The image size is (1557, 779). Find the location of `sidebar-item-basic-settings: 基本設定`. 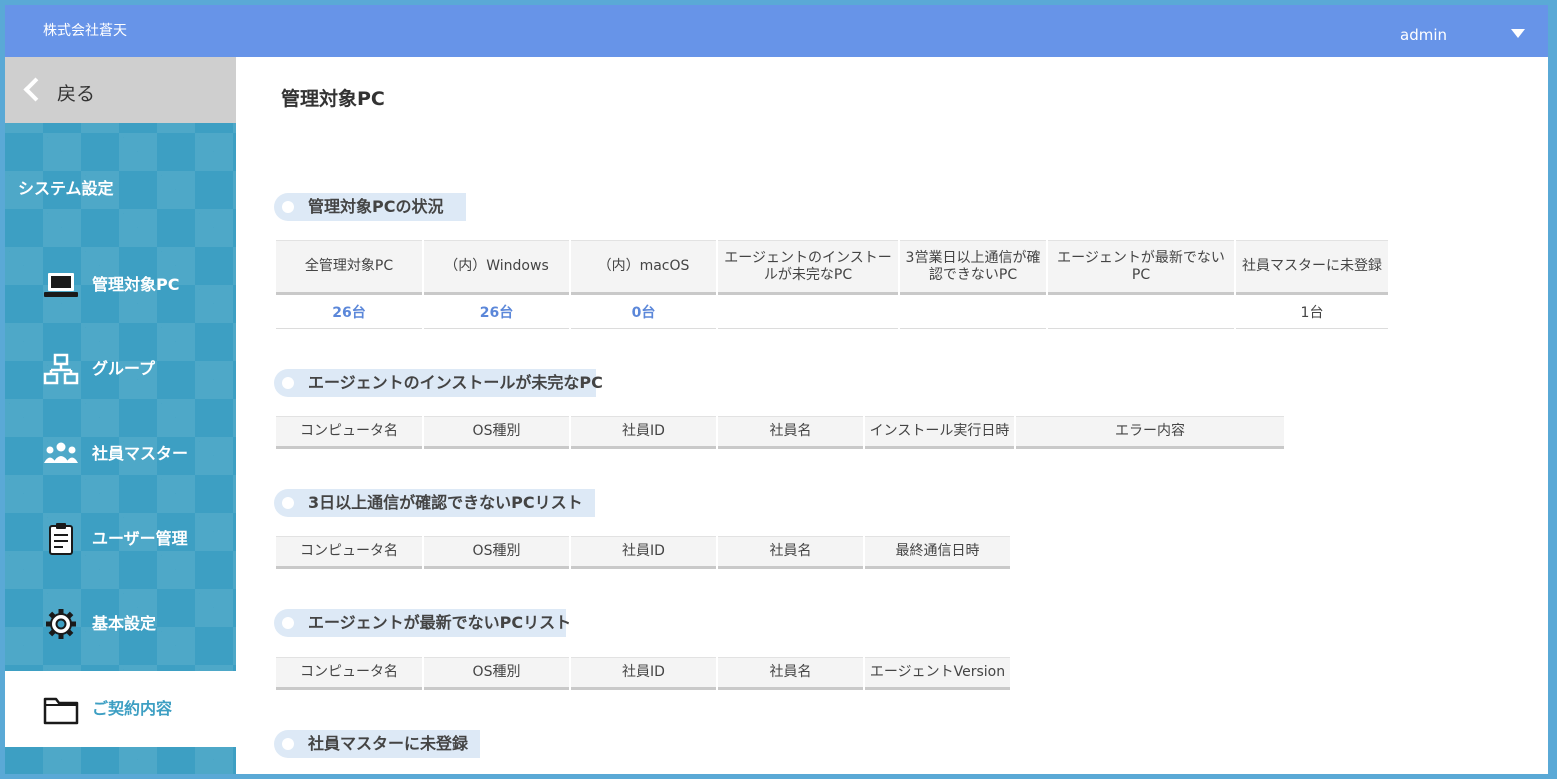

sidebar-item-basic-settings: 基本設定 is located at coordinates (120, 624).